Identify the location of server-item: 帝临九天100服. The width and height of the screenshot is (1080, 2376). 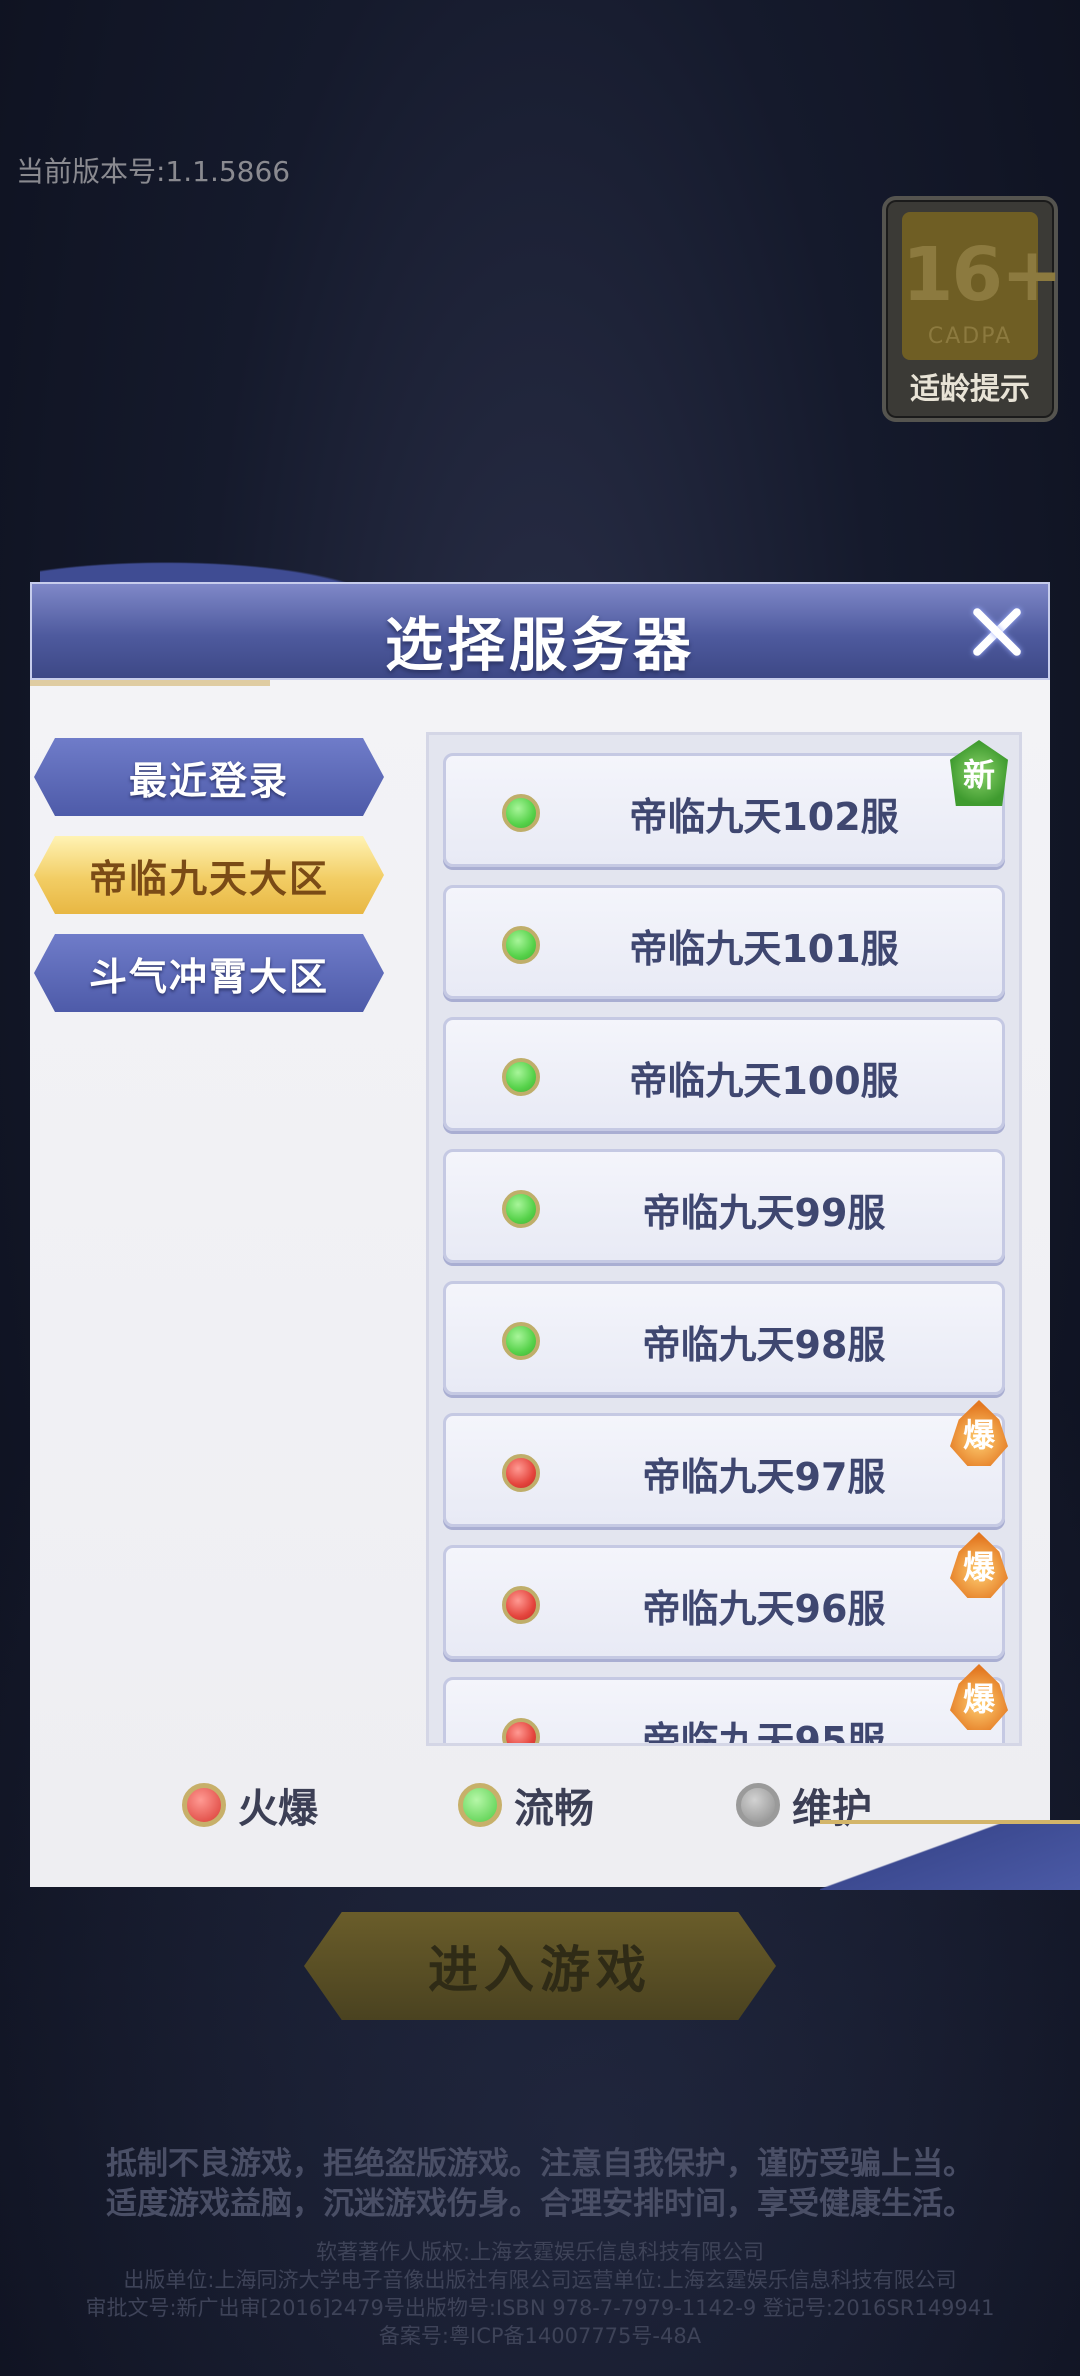
(724, 1074).